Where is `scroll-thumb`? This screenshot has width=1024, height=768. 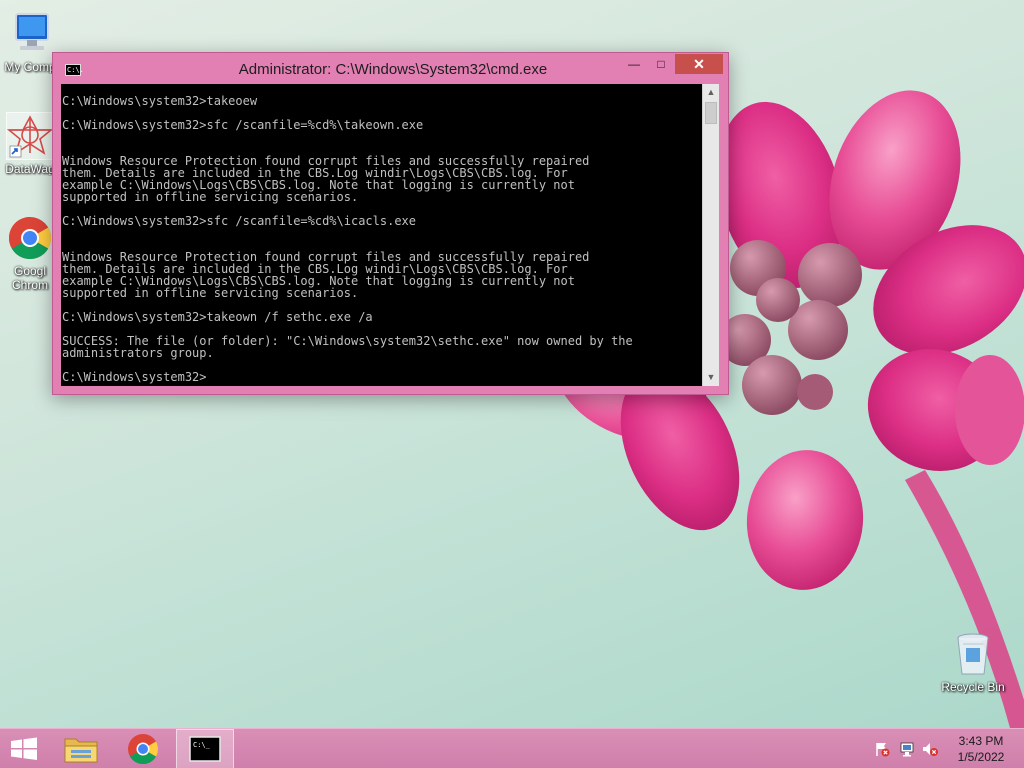 scroll-thumb is located at coordinates (711, 113).